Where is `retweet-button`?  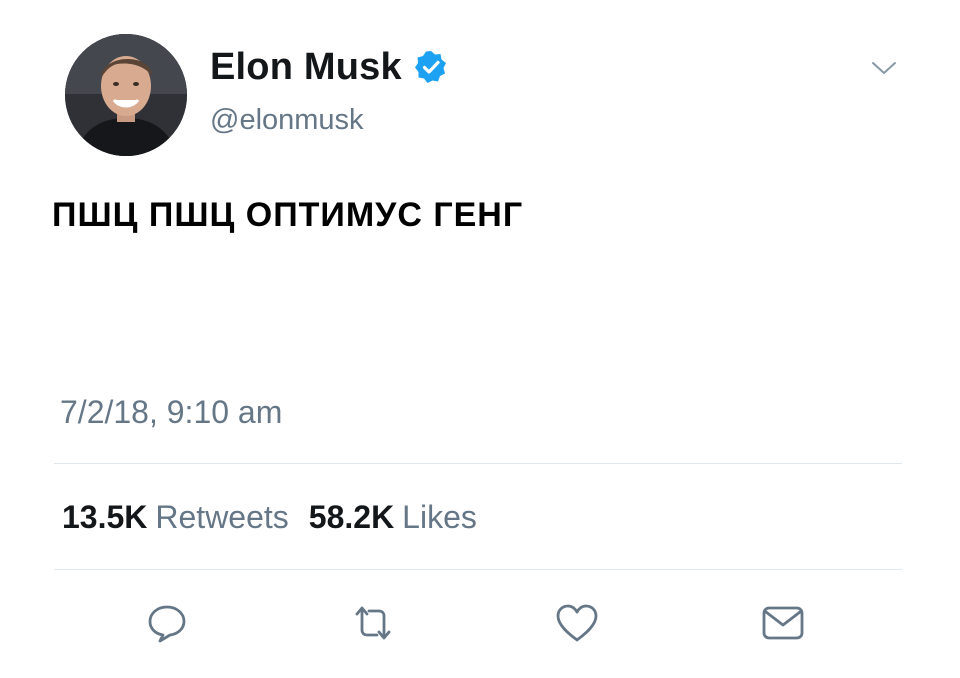 retweet-button is located at coordinates (373, 623).